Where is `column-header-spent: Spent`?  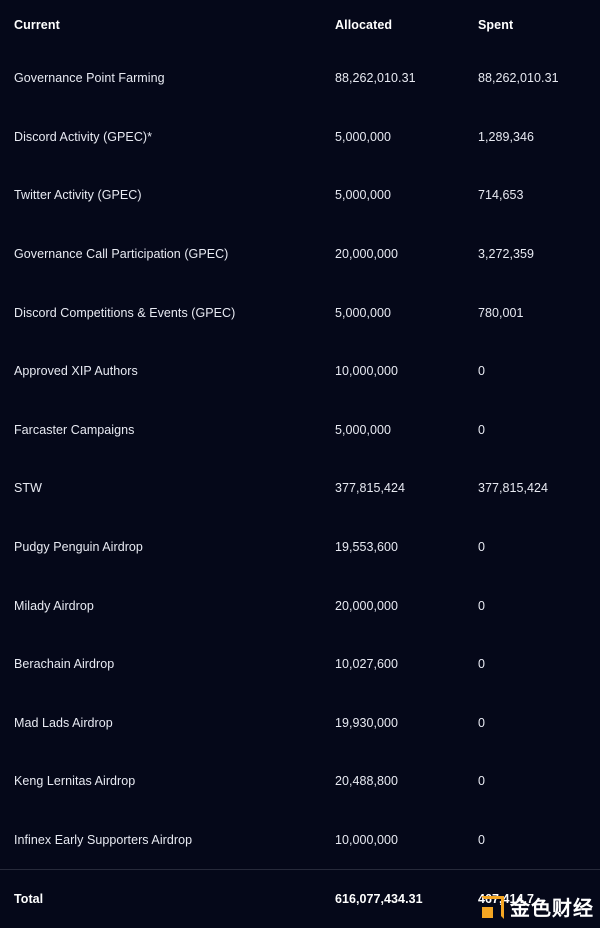 column-header-spent: Spent is located at coordinates (496, 24).